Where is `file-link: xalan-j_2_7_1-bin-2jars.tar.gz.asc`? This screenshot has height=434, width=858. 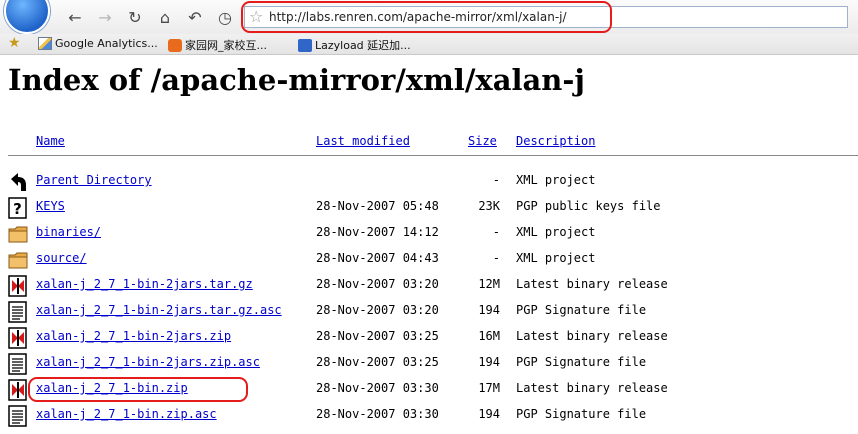 file-link: xalan-j_2_7_1-bin-2jars.tar.gz.asc is located at coordinates (159, 310).